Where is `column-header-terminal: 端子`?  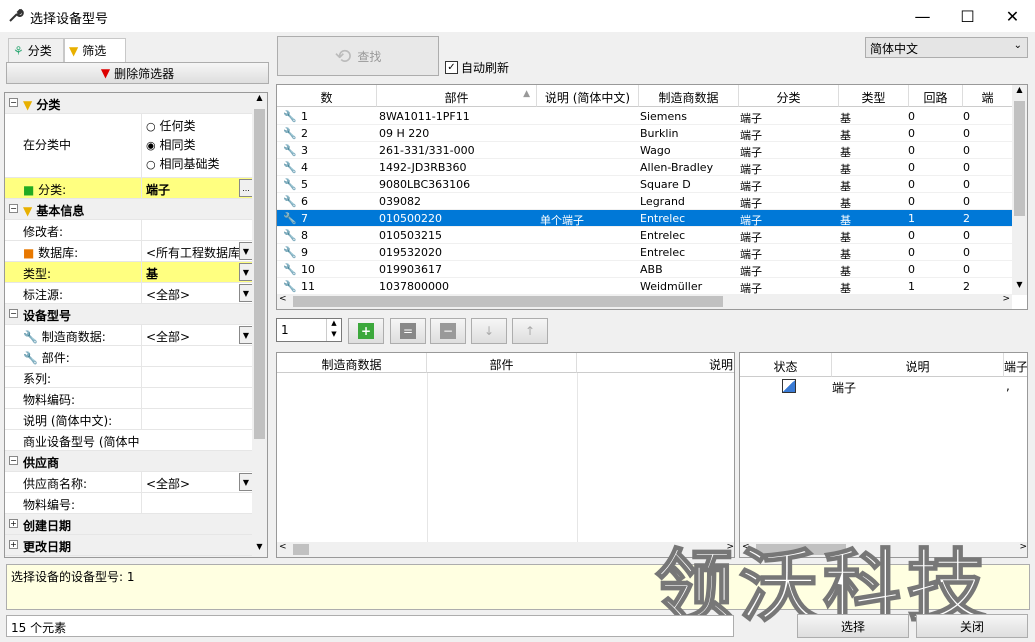 column-header-terminal: 端子 is located at coordinates (1015, 365).